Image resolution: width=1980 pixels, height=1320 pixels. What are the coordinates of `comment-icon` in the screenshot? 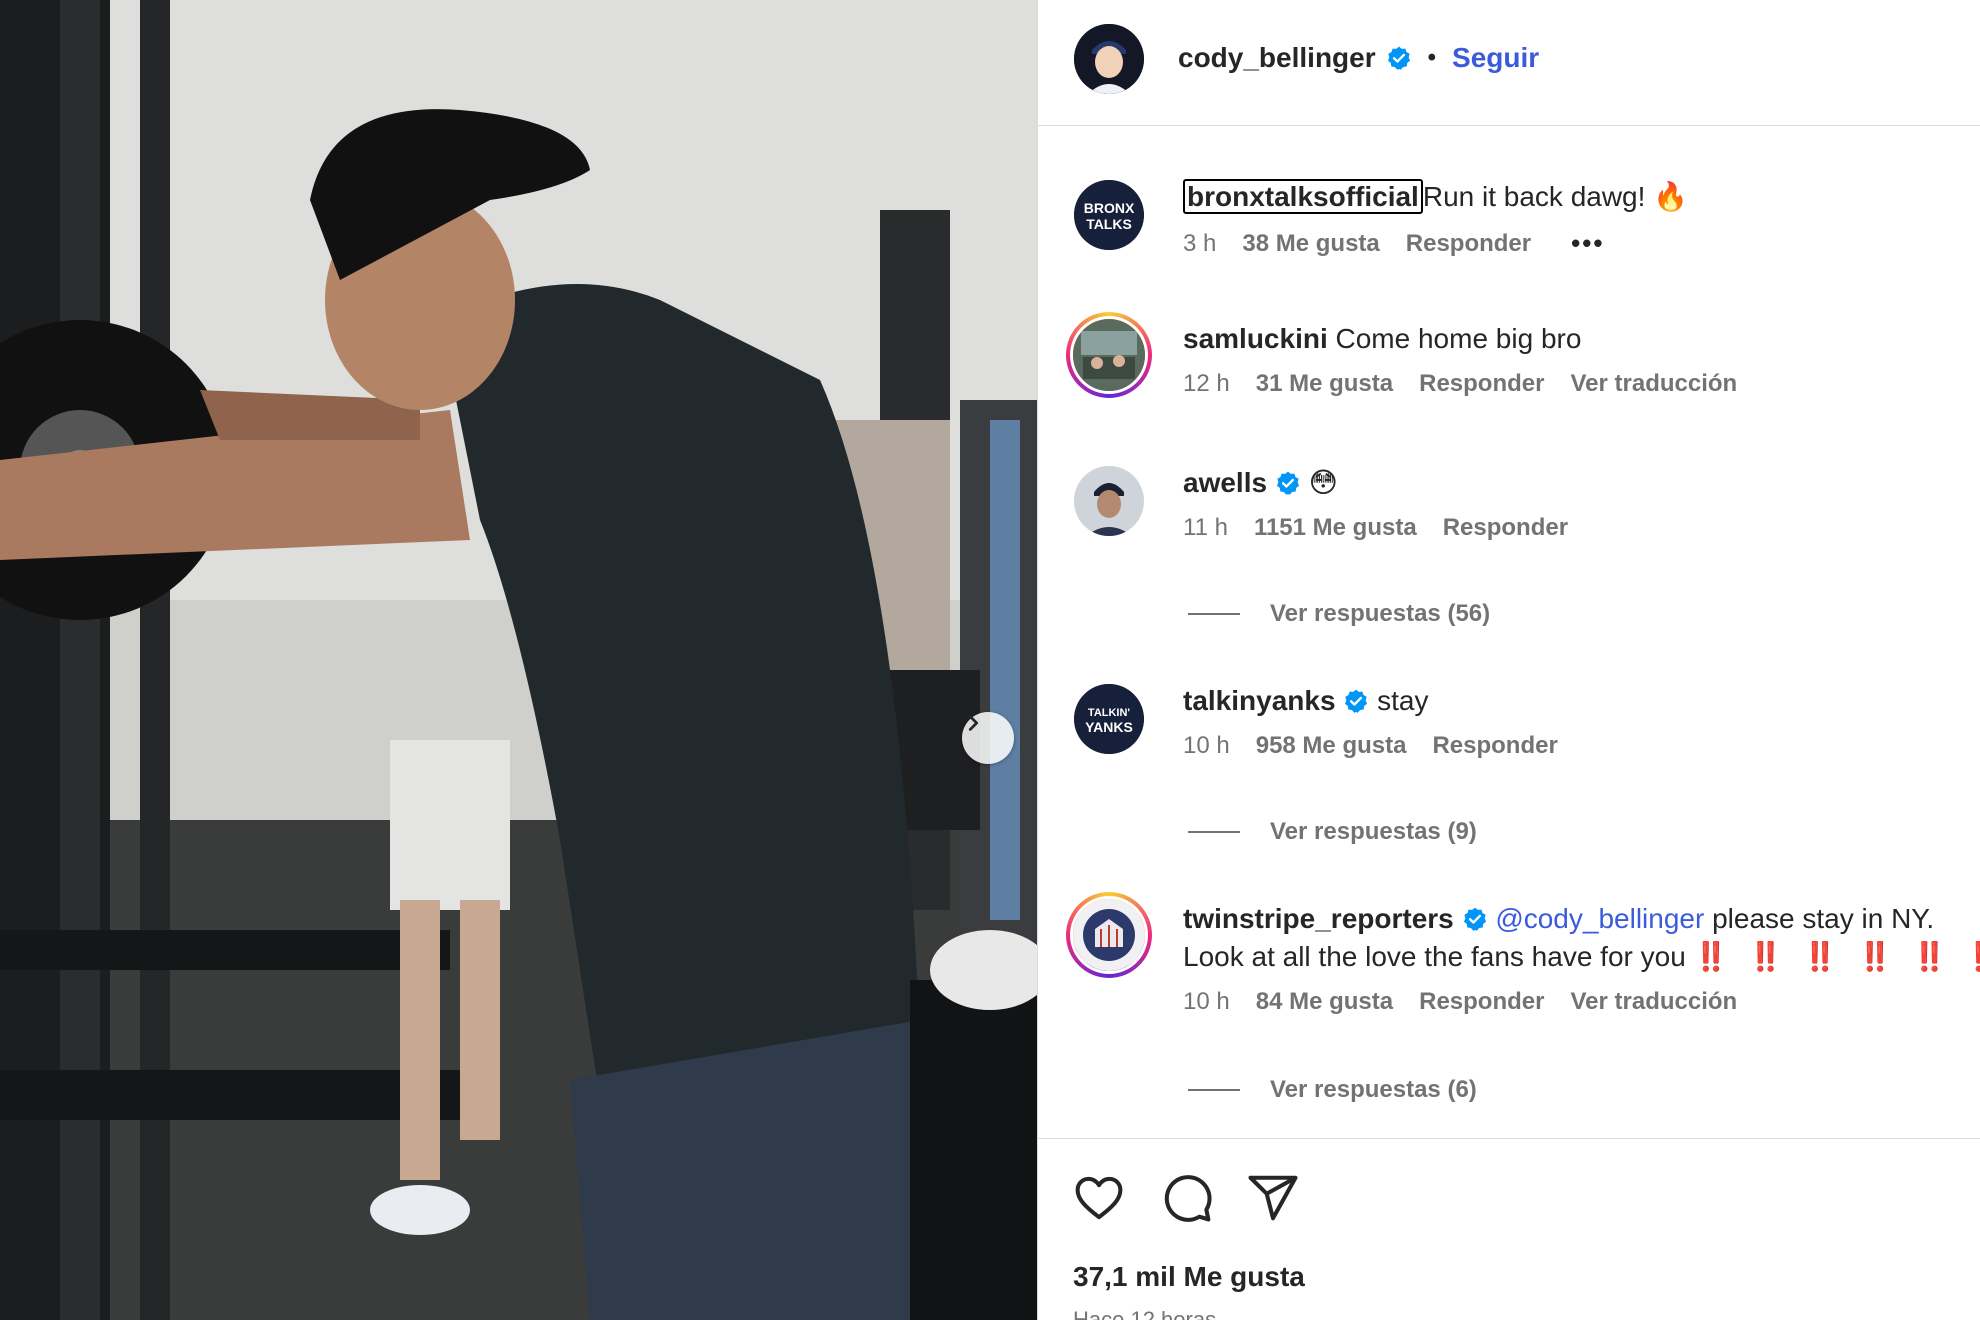 It's located at (1187, 1198).